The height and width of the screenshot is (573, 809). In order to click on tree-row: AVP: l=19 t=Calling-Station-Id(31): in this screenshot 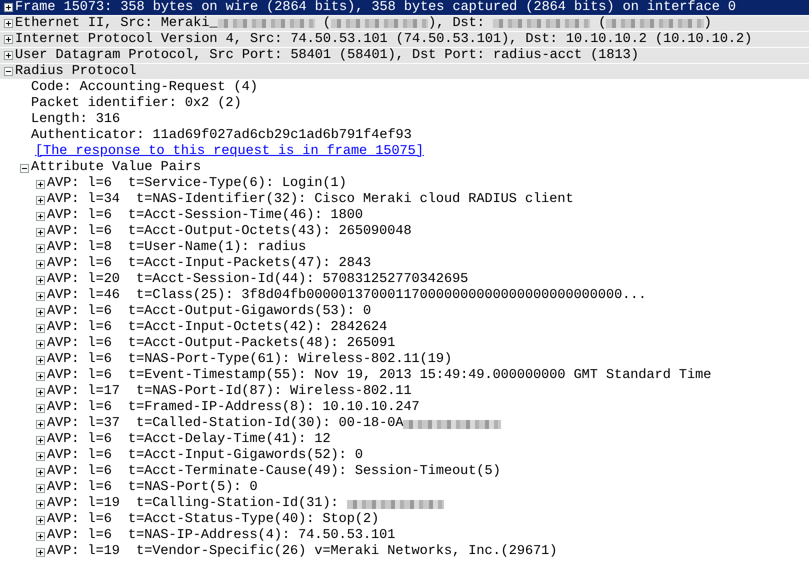, I will do `click(238, 504)`.